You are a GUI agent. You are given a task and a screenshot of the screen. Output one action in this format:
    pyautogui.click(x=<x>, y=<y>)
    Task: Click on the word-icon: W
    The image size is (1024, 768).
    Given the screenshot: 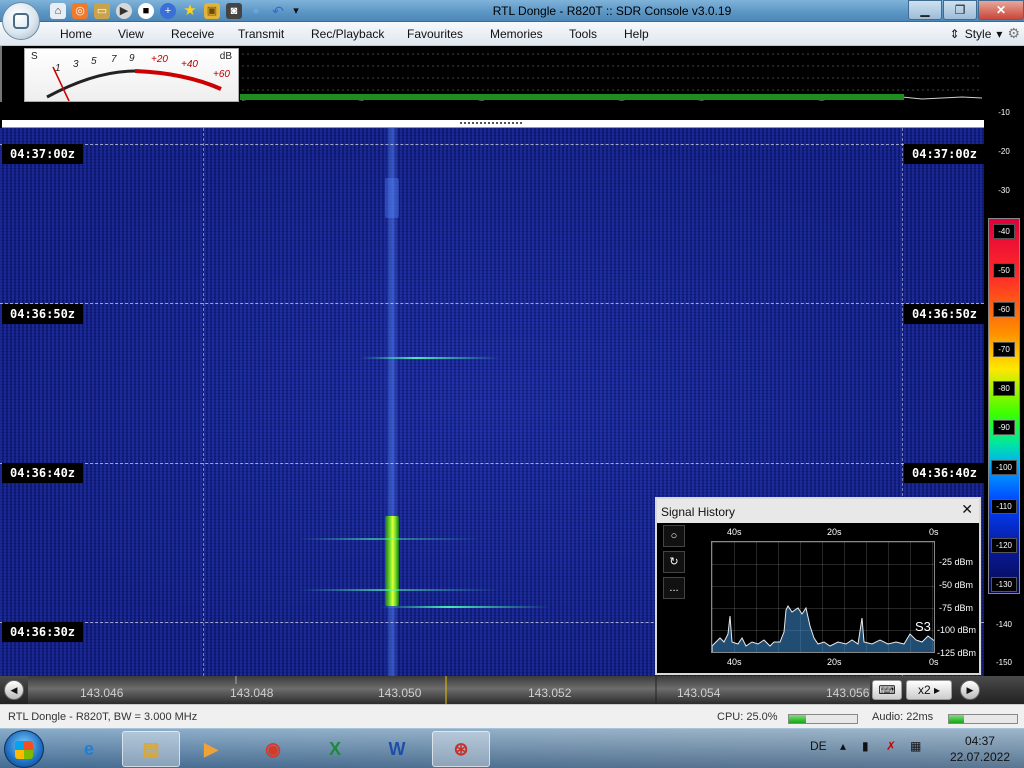 What is the action you would take?
    pyautogui.click(x=397, y=749)
    